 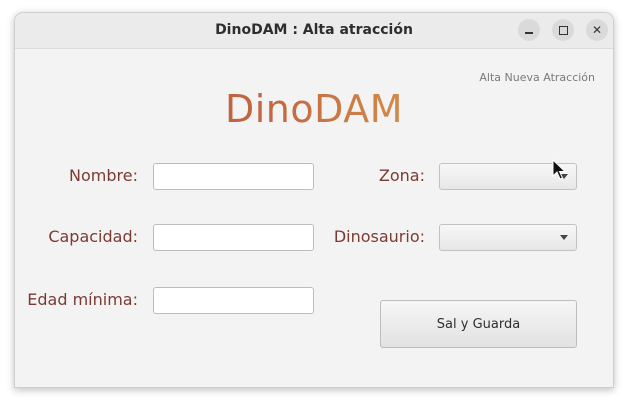 What do you see at coordinates (233, 237) in the screenshot?
I see `capacidad-input` at bounding box center [233, 237].